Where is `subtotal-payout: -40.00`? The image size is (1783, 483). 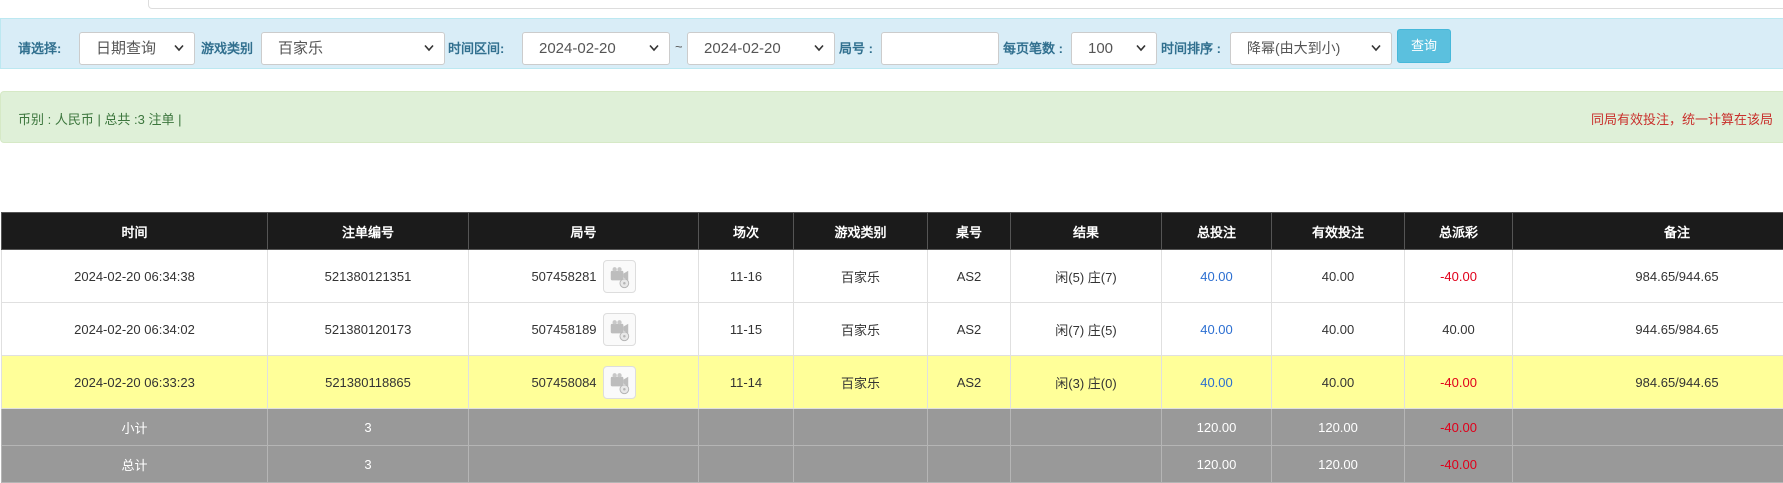 subtotal-payout: -40.00 is located at coordinates (1459, 427).